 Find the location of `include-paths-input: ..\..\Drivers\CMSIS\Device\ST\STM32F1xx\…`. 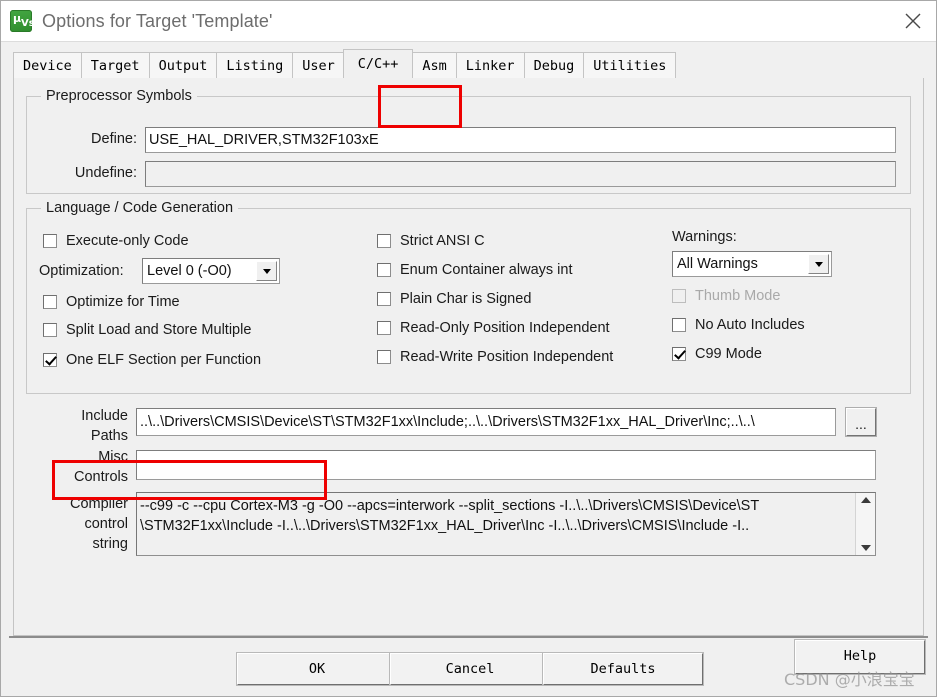

include-paths-input: ..\..\Drivers\CMSIS\Device\ST\STM32F1xx\… is located at coordinates (486, 422).